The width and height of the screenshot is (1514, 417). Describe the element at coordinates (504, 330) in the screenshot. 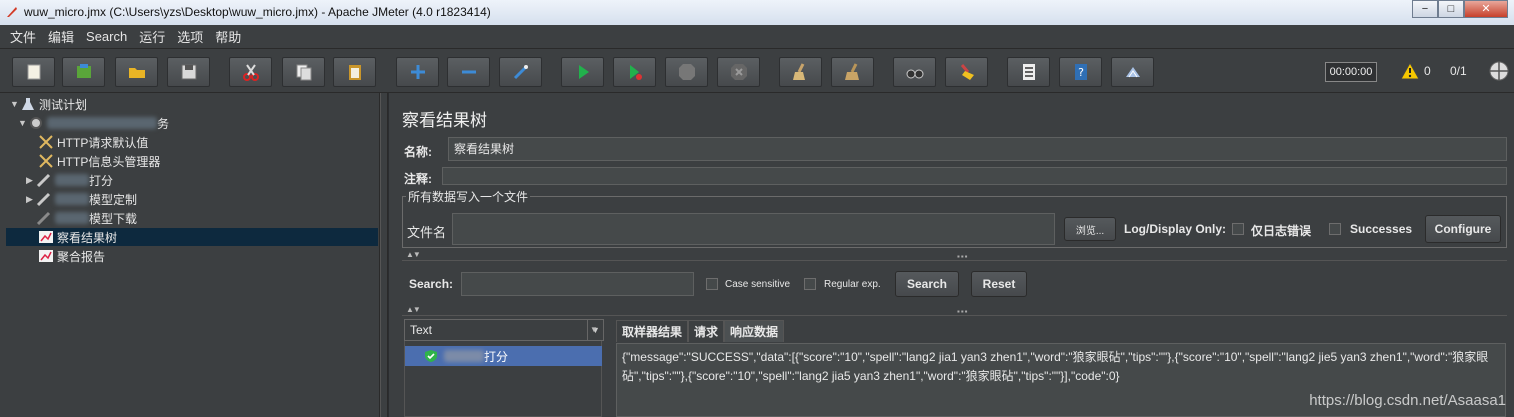

I see `renderer-select: Text ▼` at that location.